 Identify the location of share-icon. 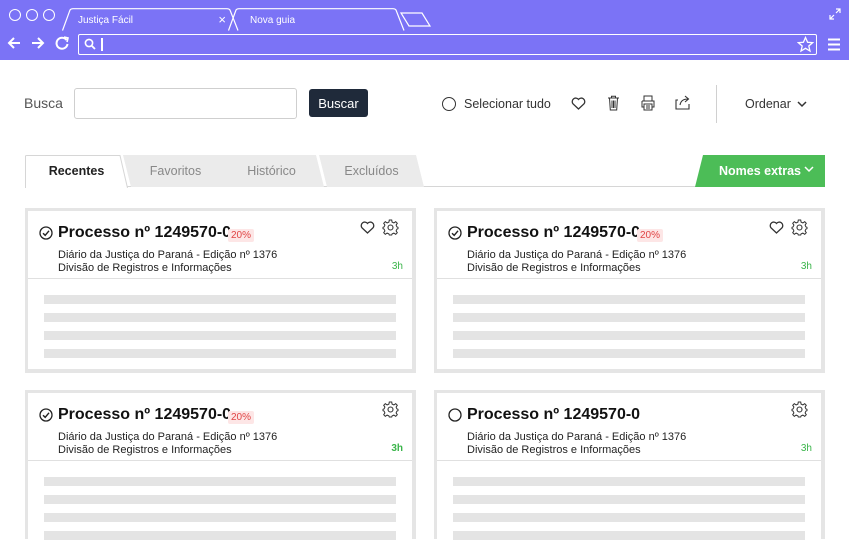
(683, 103).